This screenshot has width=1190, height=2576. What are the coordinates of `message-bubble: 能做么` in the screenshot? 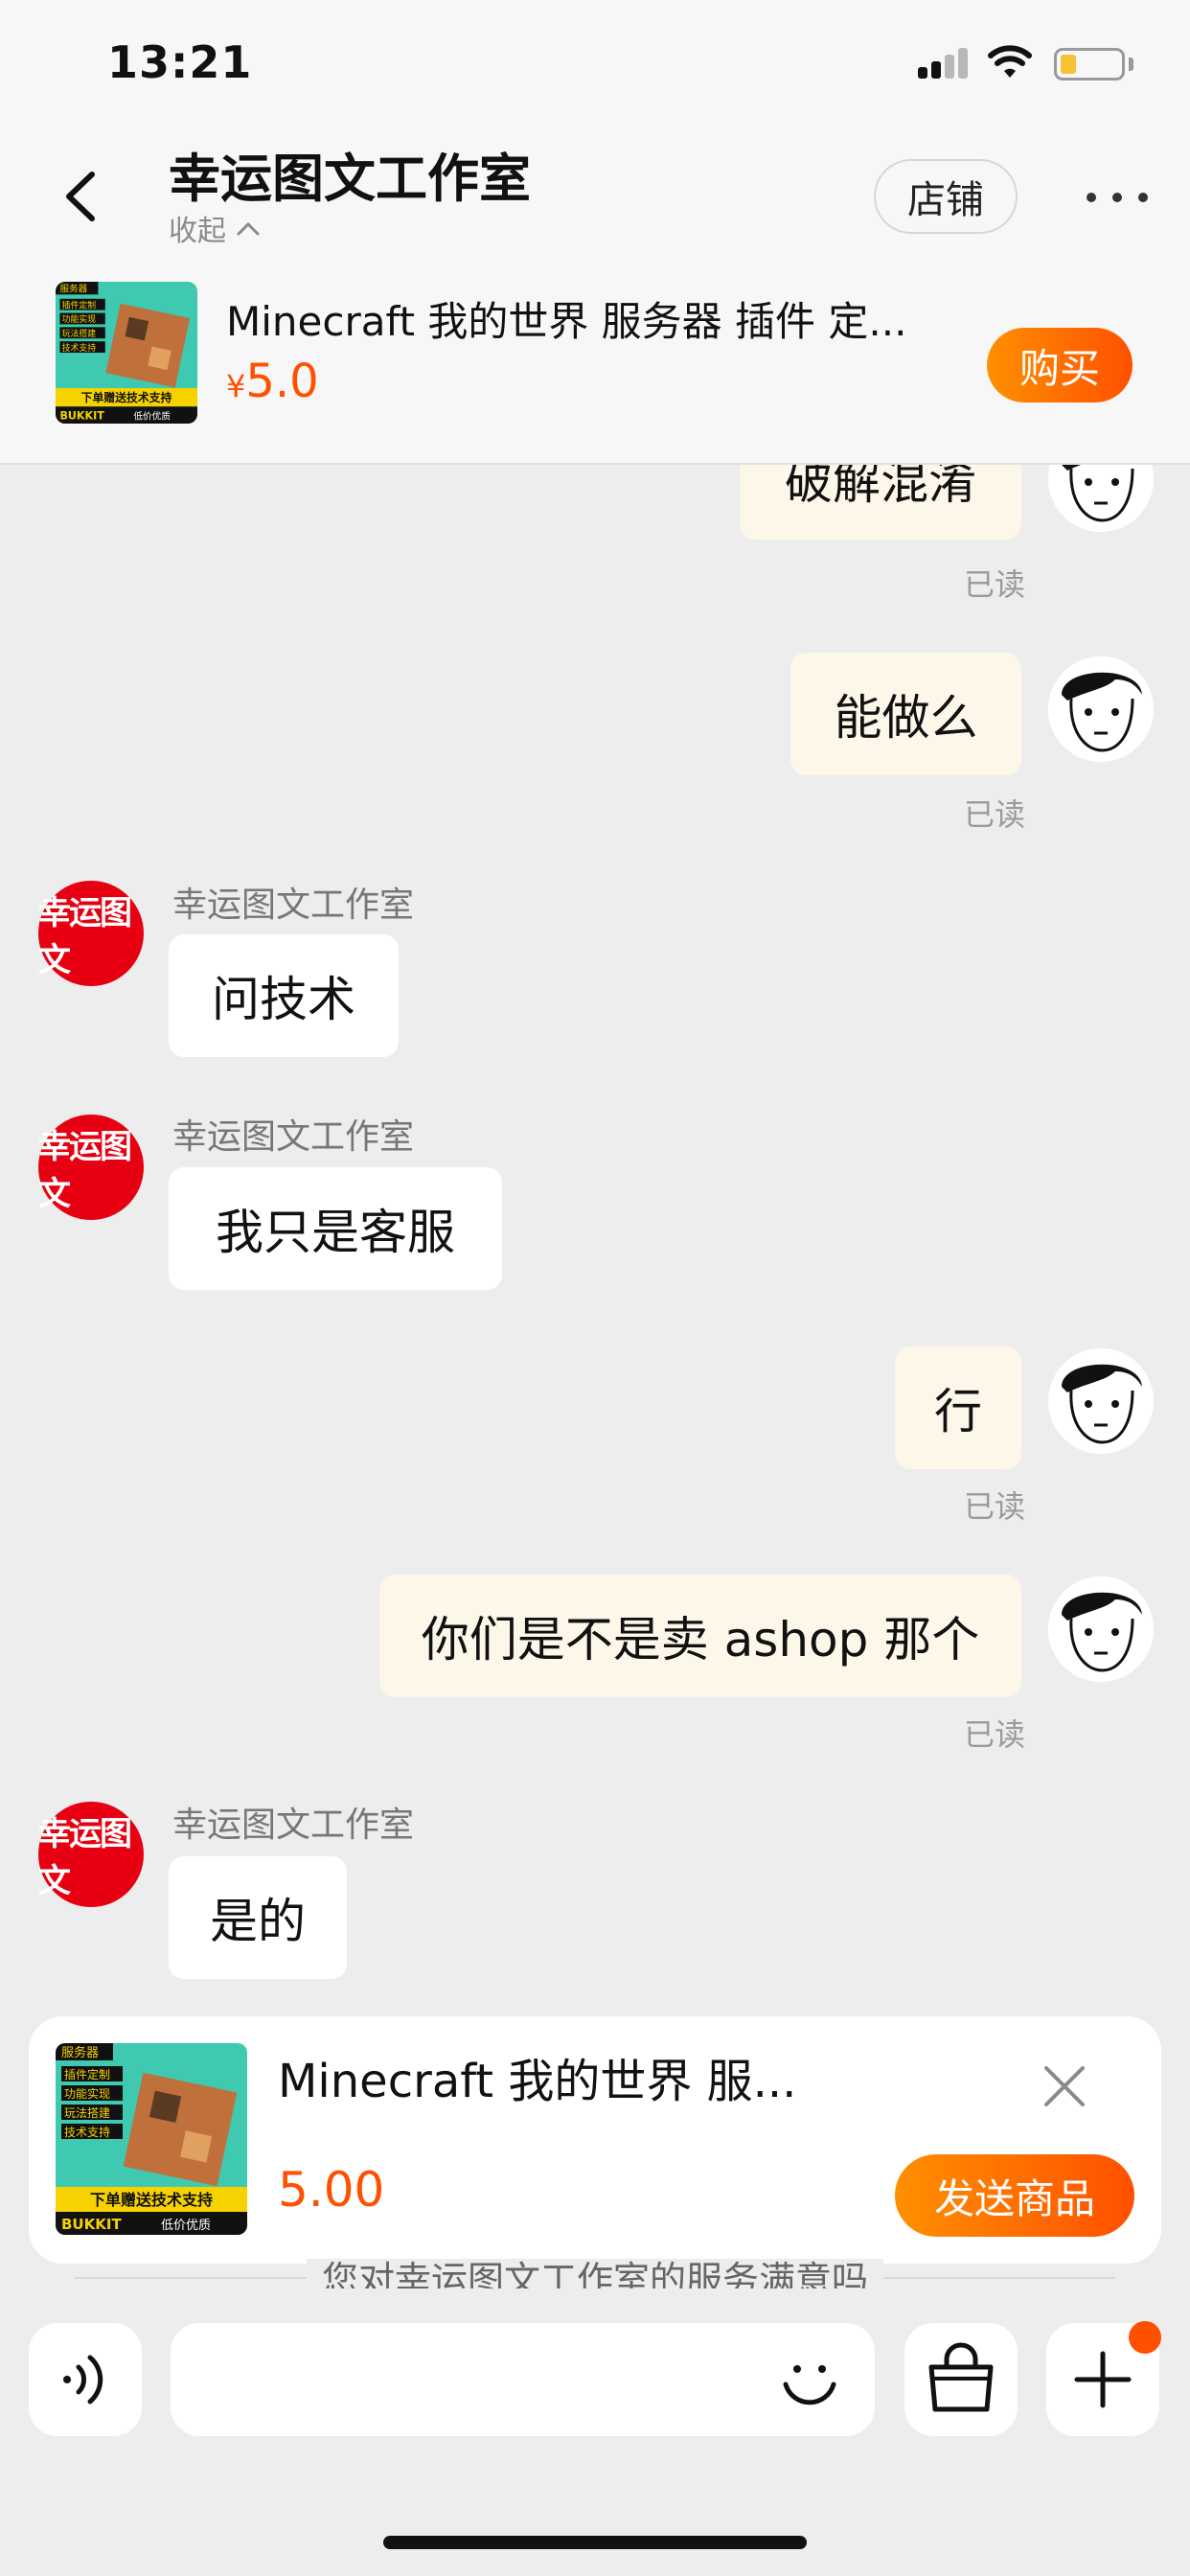 It's located at (905, 714).